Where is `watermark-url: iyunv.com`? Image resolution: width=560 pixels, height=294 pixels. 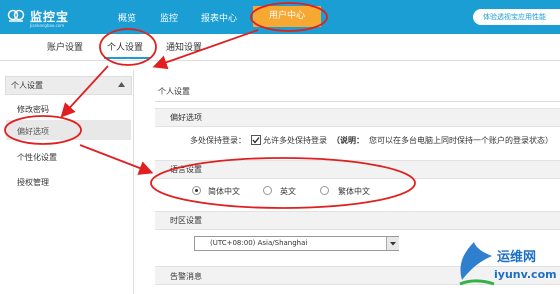 watermark-url: iyunv.com is located at coordinates (525, 274).